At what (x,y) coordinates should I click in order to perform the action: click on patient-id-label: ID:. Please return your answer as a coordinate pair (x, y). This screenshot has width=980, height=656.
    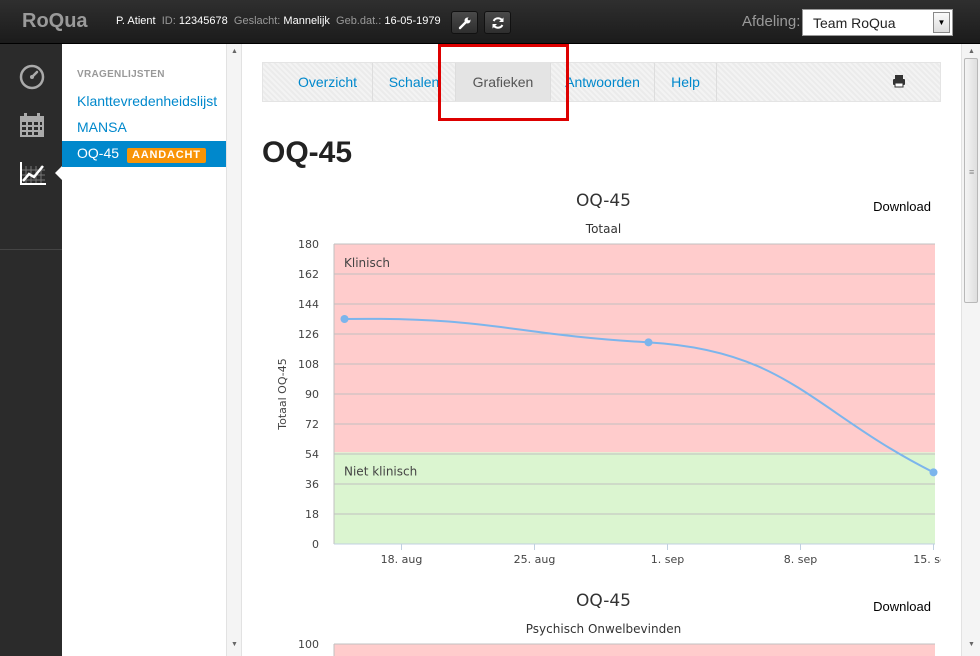
    Looking at the image, I should click on (168, 21).